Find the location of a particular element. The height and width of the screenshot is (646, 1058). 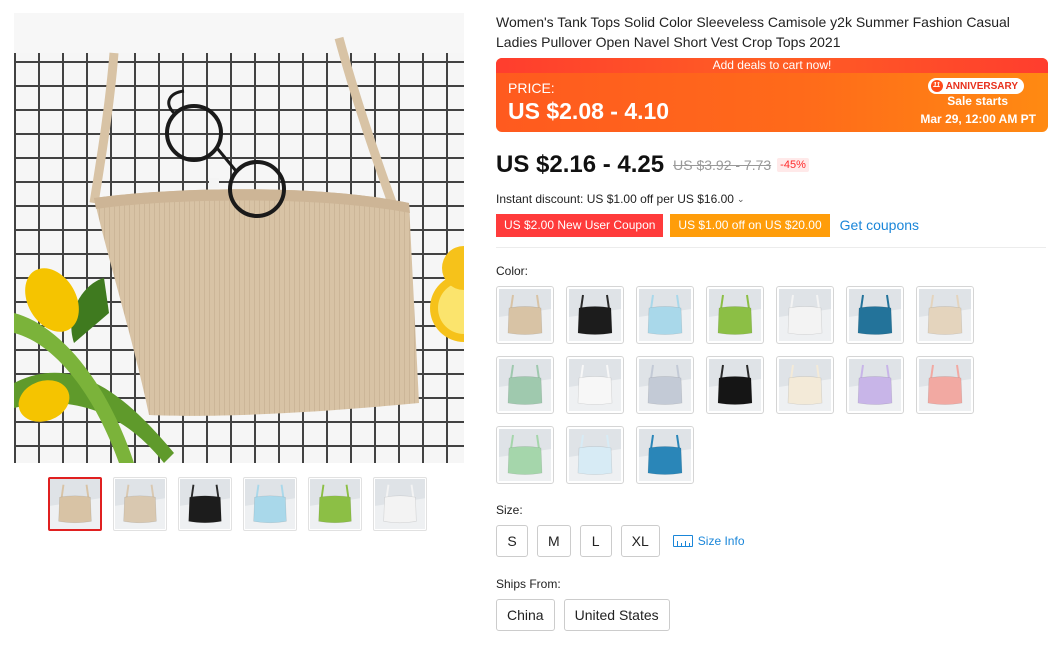

gallery-thumb-green is located at coordinates (335, 504).